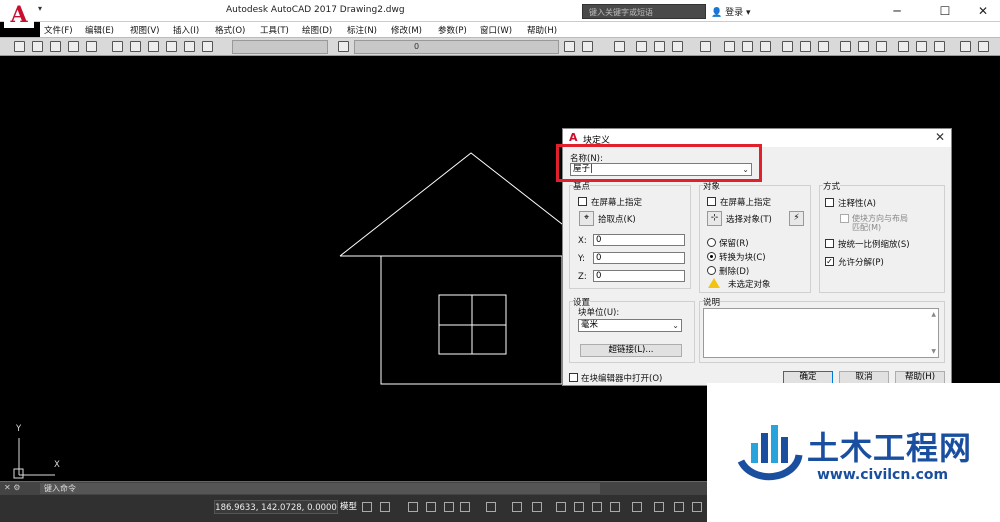 The height and width of the screenshot is (522, 1000). Describe the element at coordinates (765, 46) in the screenshot. I see `dim-arc-icon` at that location.